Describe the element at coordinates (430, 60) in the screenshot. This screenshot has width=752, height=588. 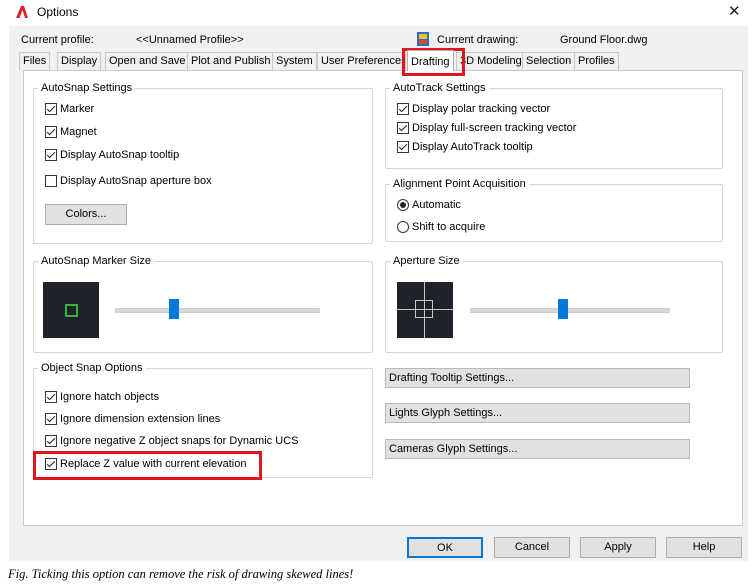
I see `tab-drafting: Drafting` at that location.